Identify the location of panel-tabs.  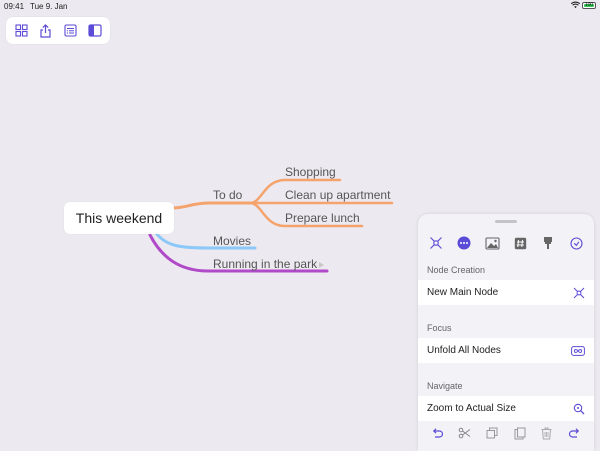
(506, 243).